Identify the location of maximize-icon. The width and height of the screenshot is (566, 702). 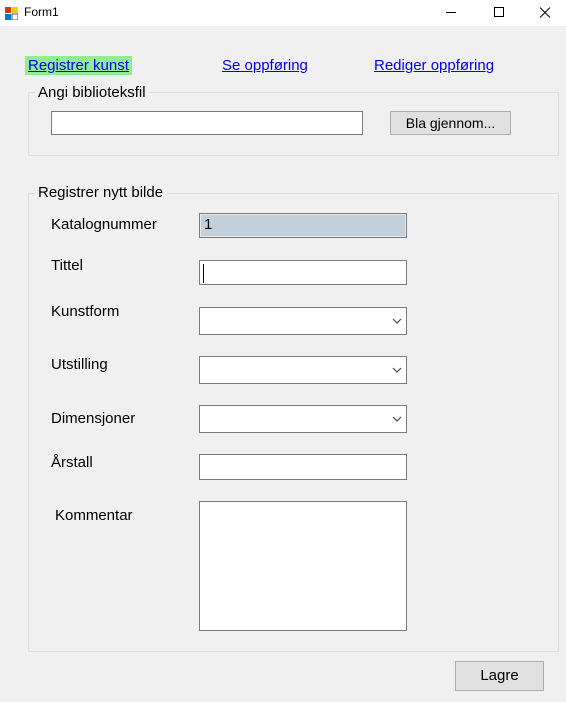
(499, 12).